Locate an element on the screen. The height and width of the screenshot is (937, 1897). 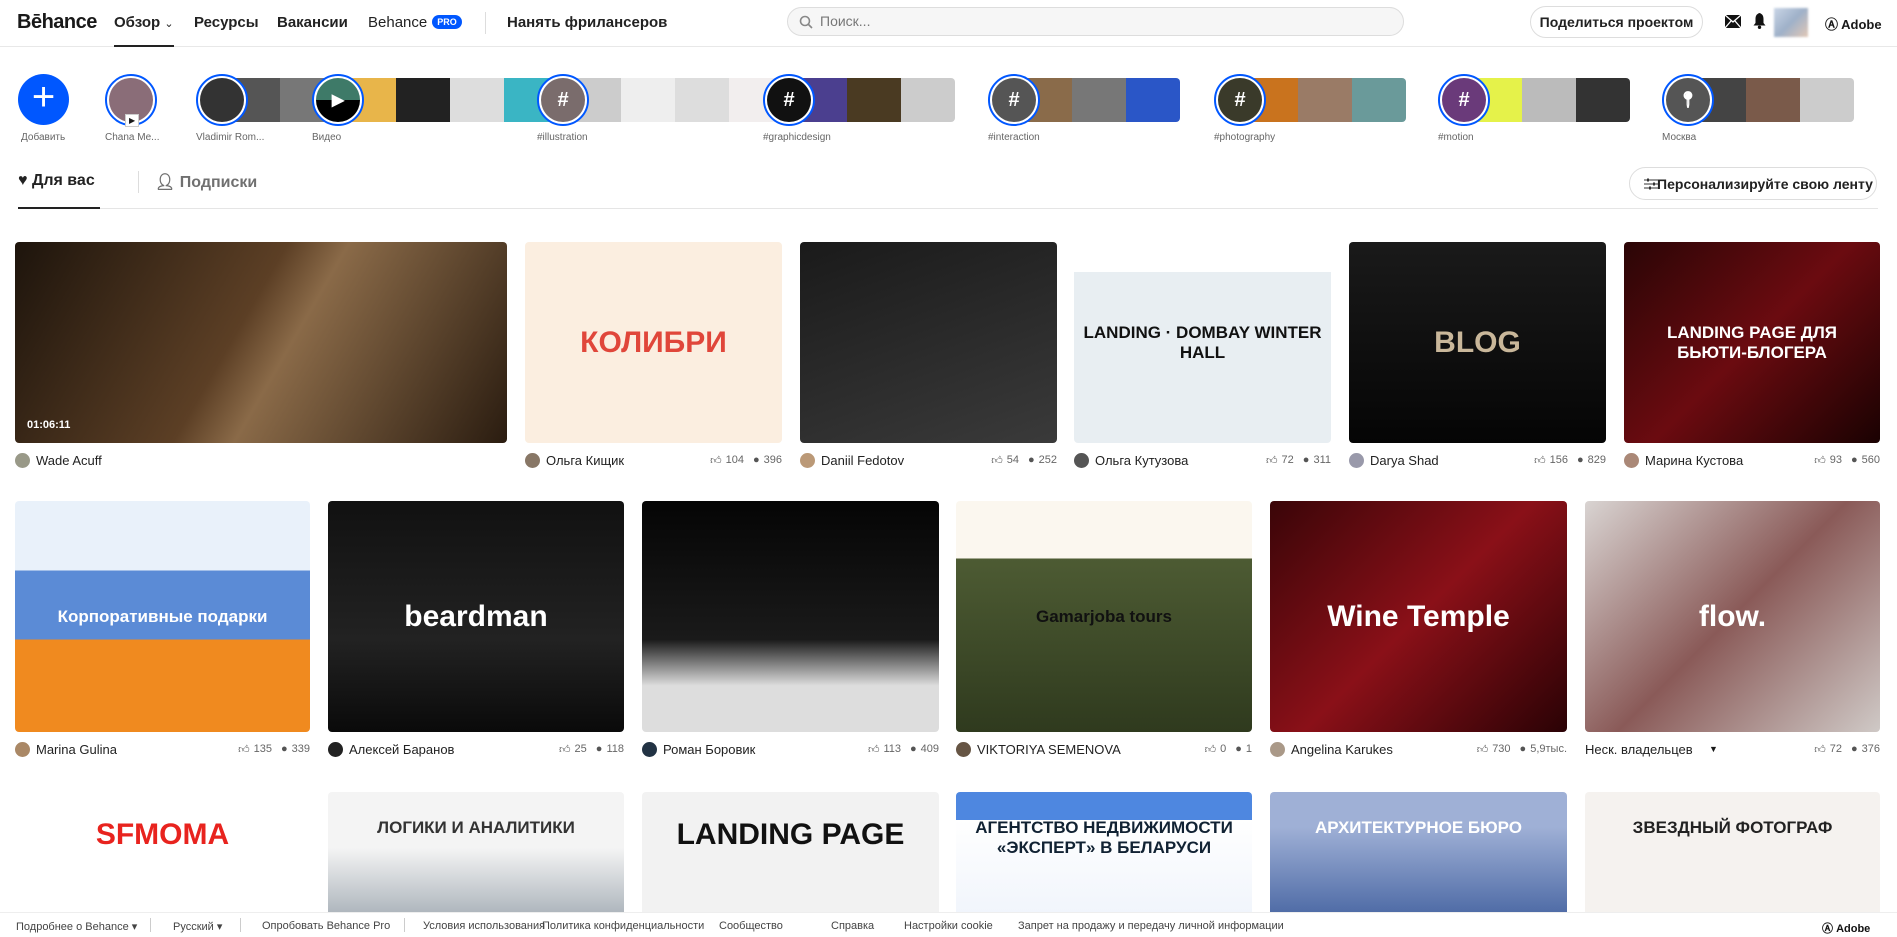
adobe-link: Ⓐ Adobe is located at coordinates (1853, 23).